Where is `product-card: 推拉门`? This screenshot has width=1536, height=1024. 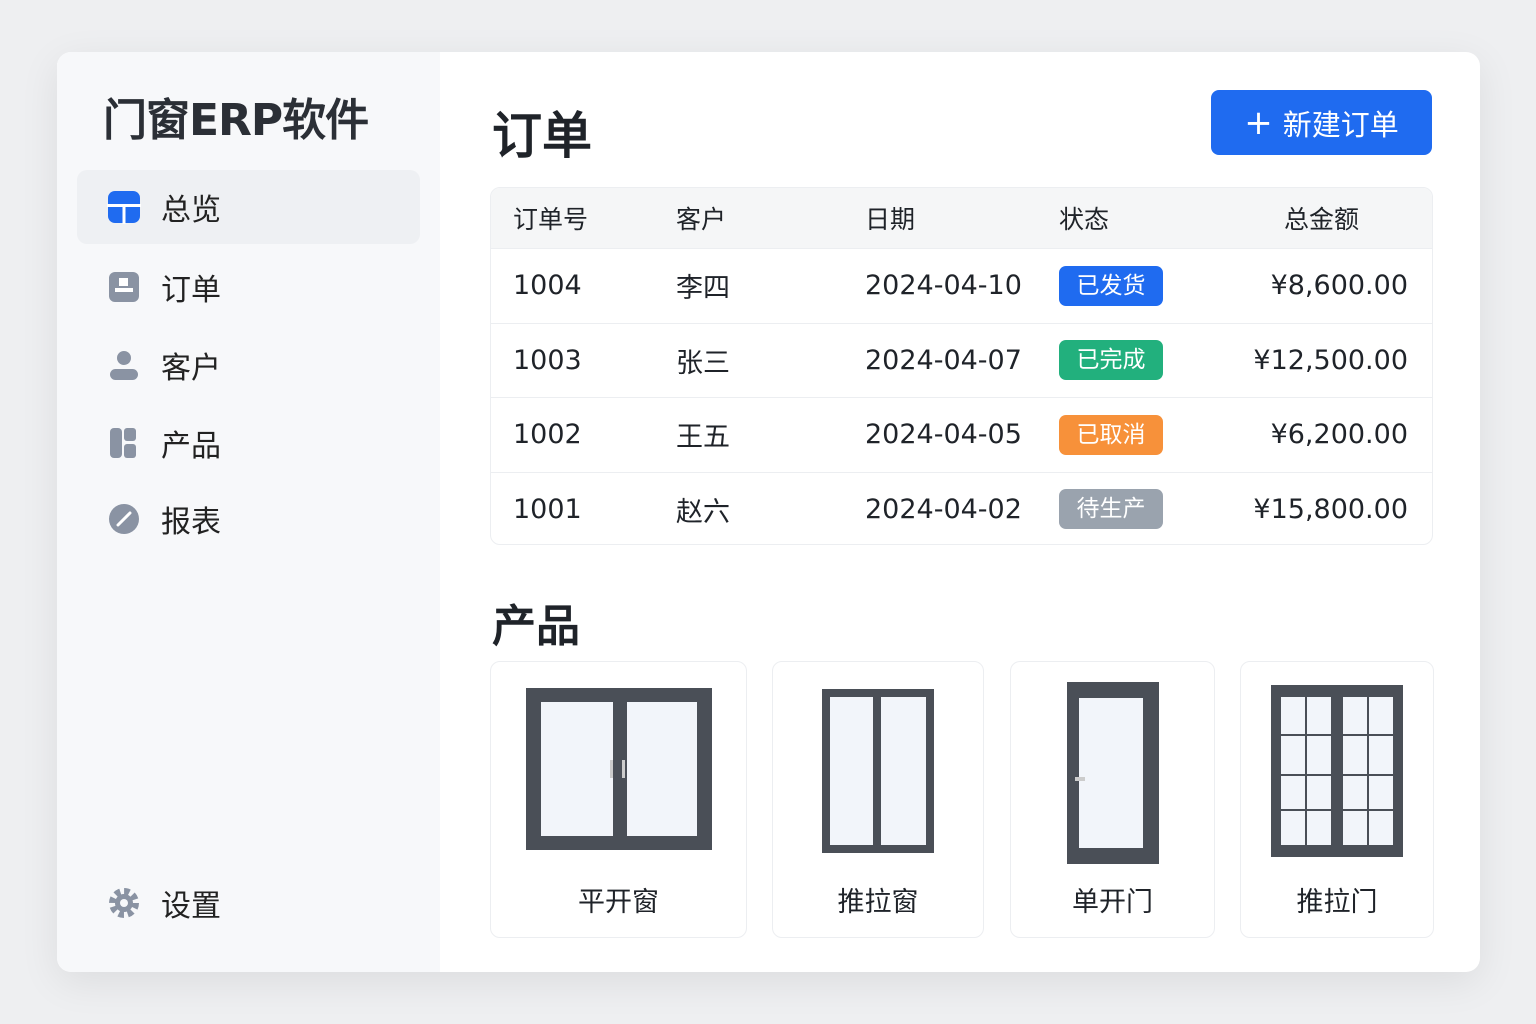 product-card: 推拉门 is located at coordinates (1337, 799).